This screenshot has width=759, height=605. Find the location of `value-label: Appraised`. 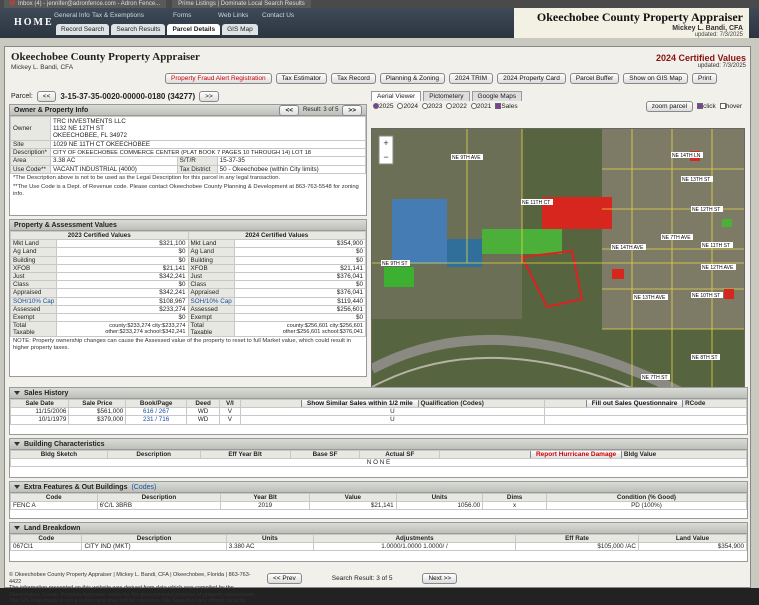

value-label: Appraised is located at coordinates (211, 293).